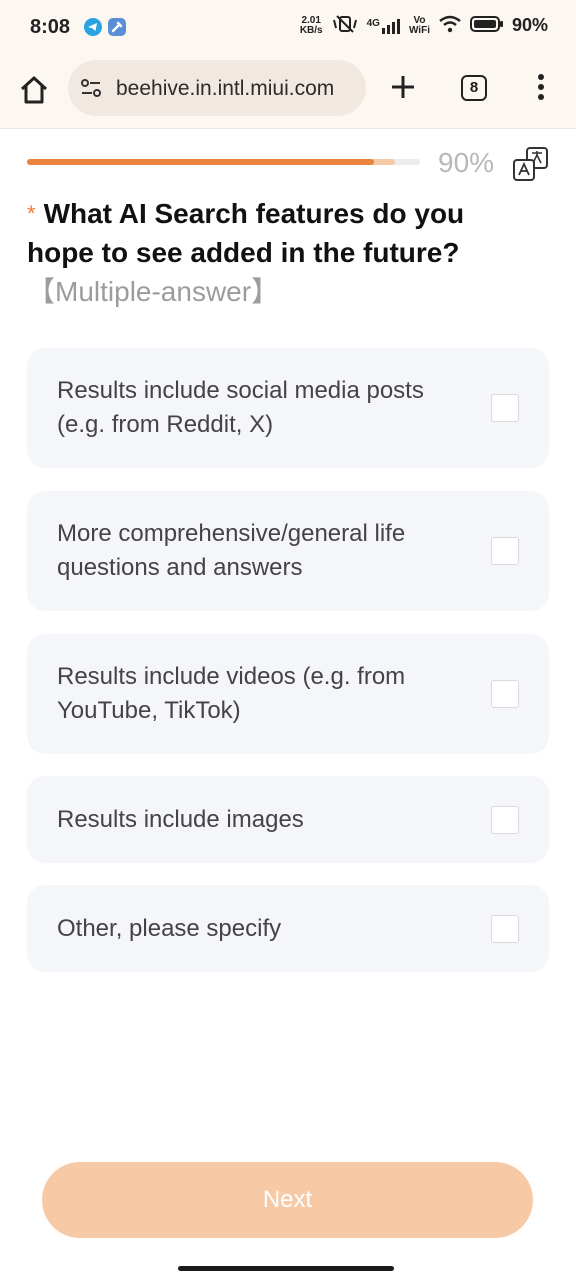 This screenshot has width=576, height=1280. Describe the element at coordinates (419, 20) in the screenshot. I see `vo-text: Vo` at that location.